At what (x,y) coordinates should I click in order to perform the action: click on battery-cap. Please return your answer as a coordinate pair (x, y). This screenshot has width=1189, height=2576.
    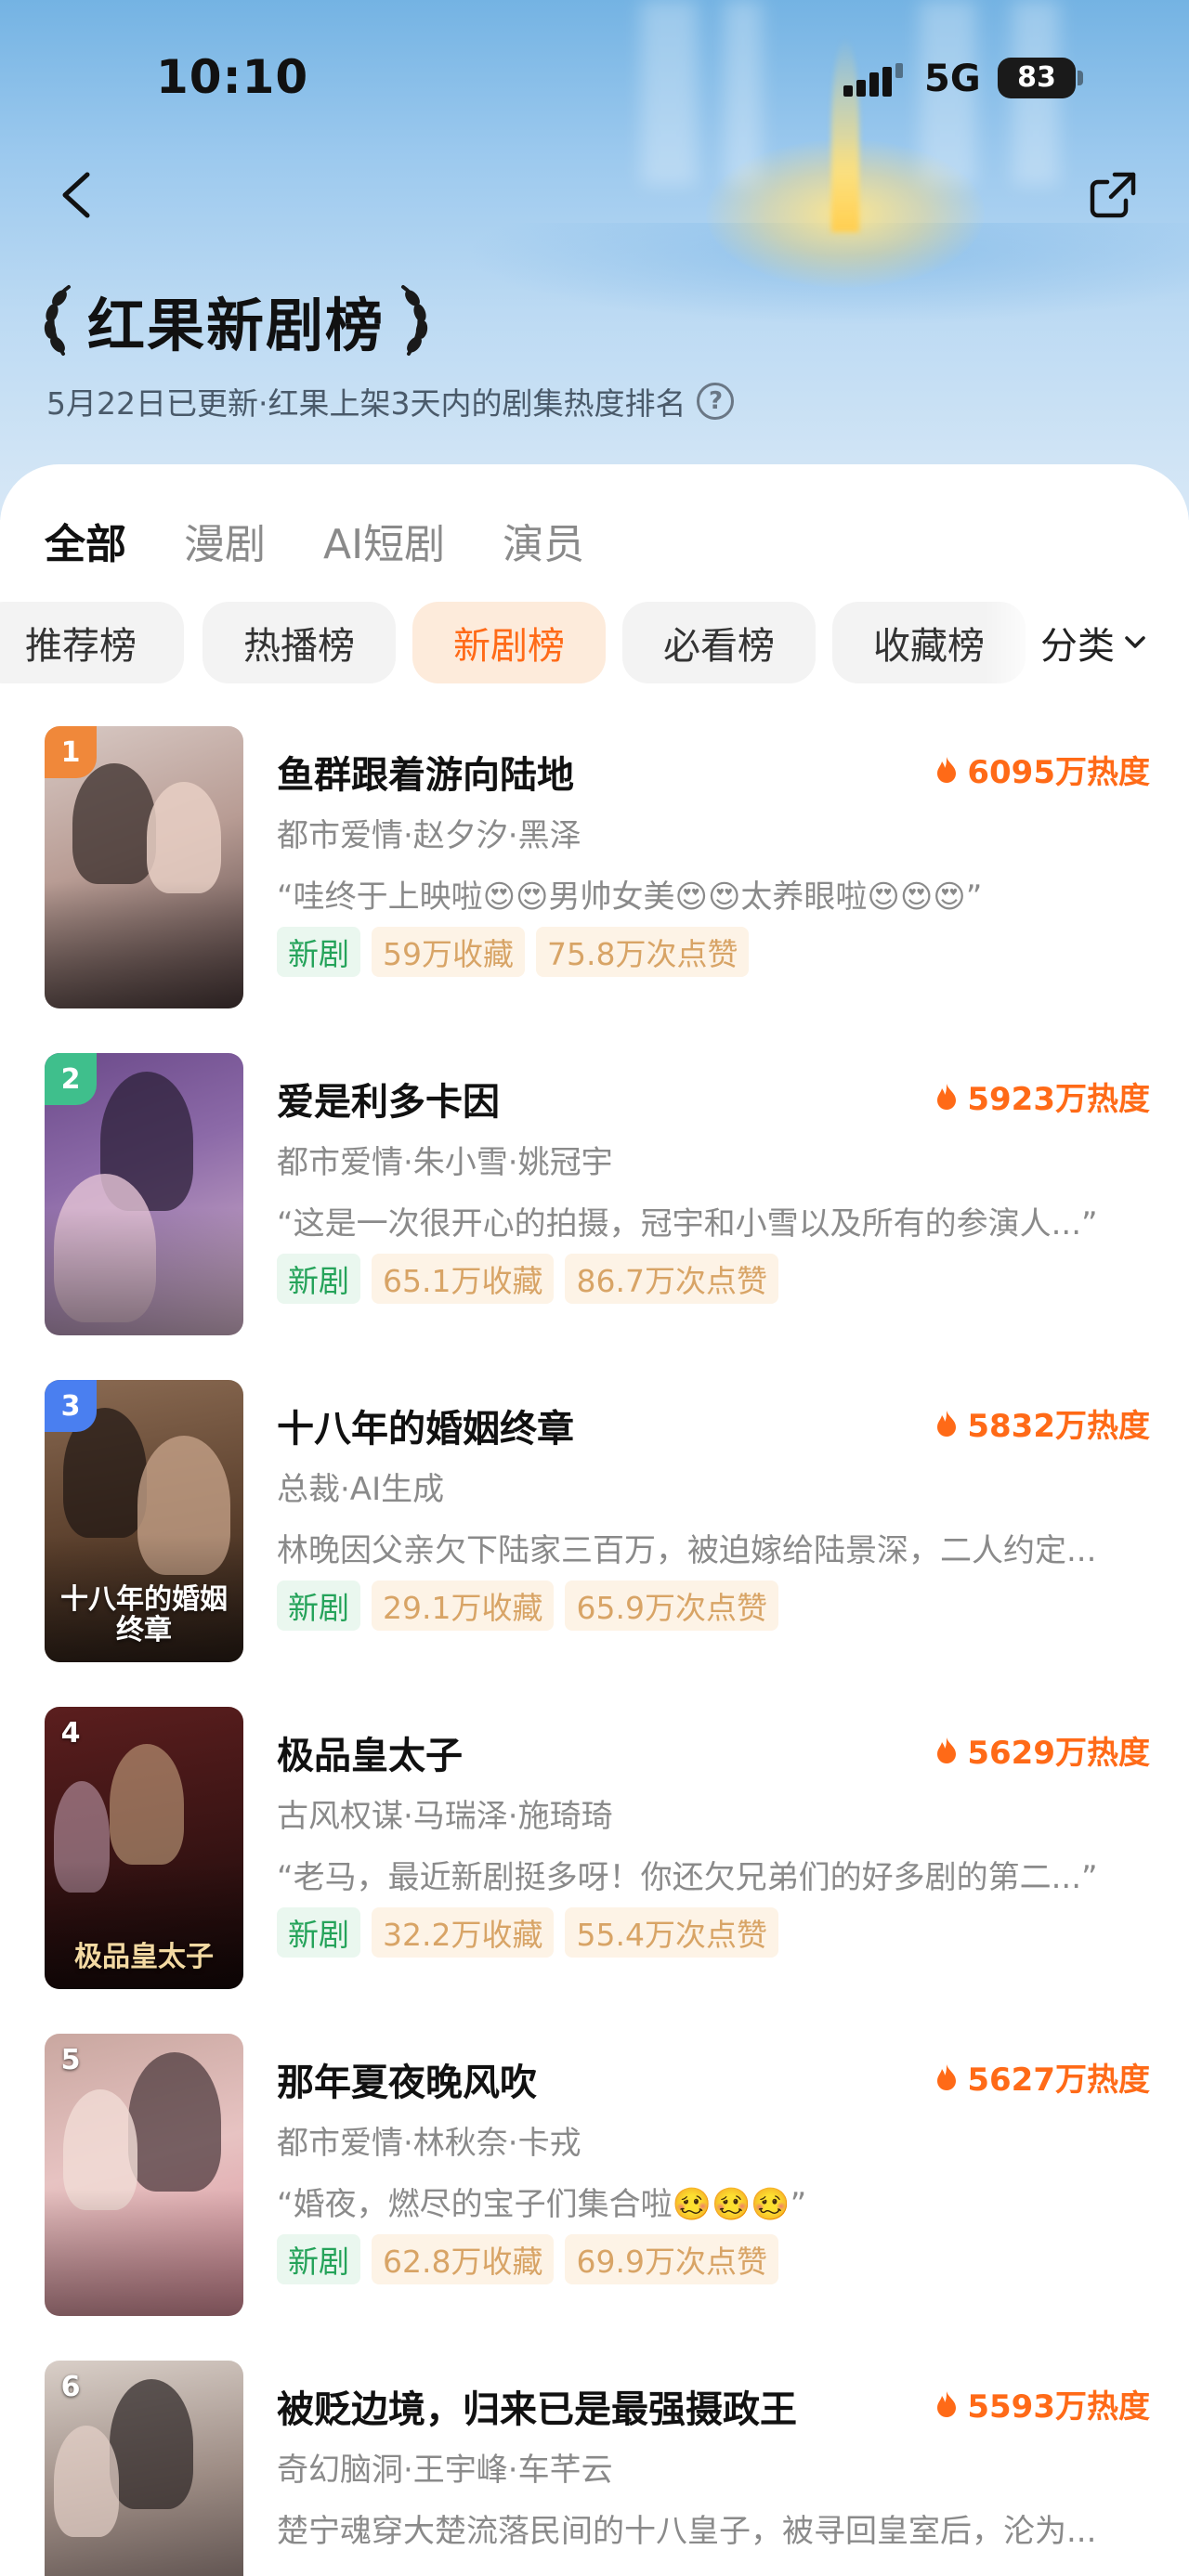
    Looking at the image, I should click on (1080, 78).